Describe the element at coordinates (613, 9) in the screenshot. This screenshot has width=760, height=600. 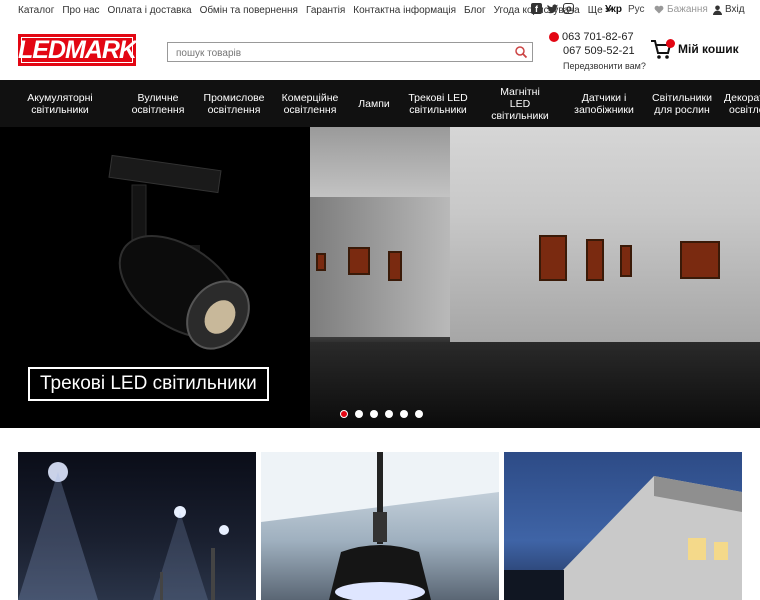
I see `lang-ukr: Укр` at that location.